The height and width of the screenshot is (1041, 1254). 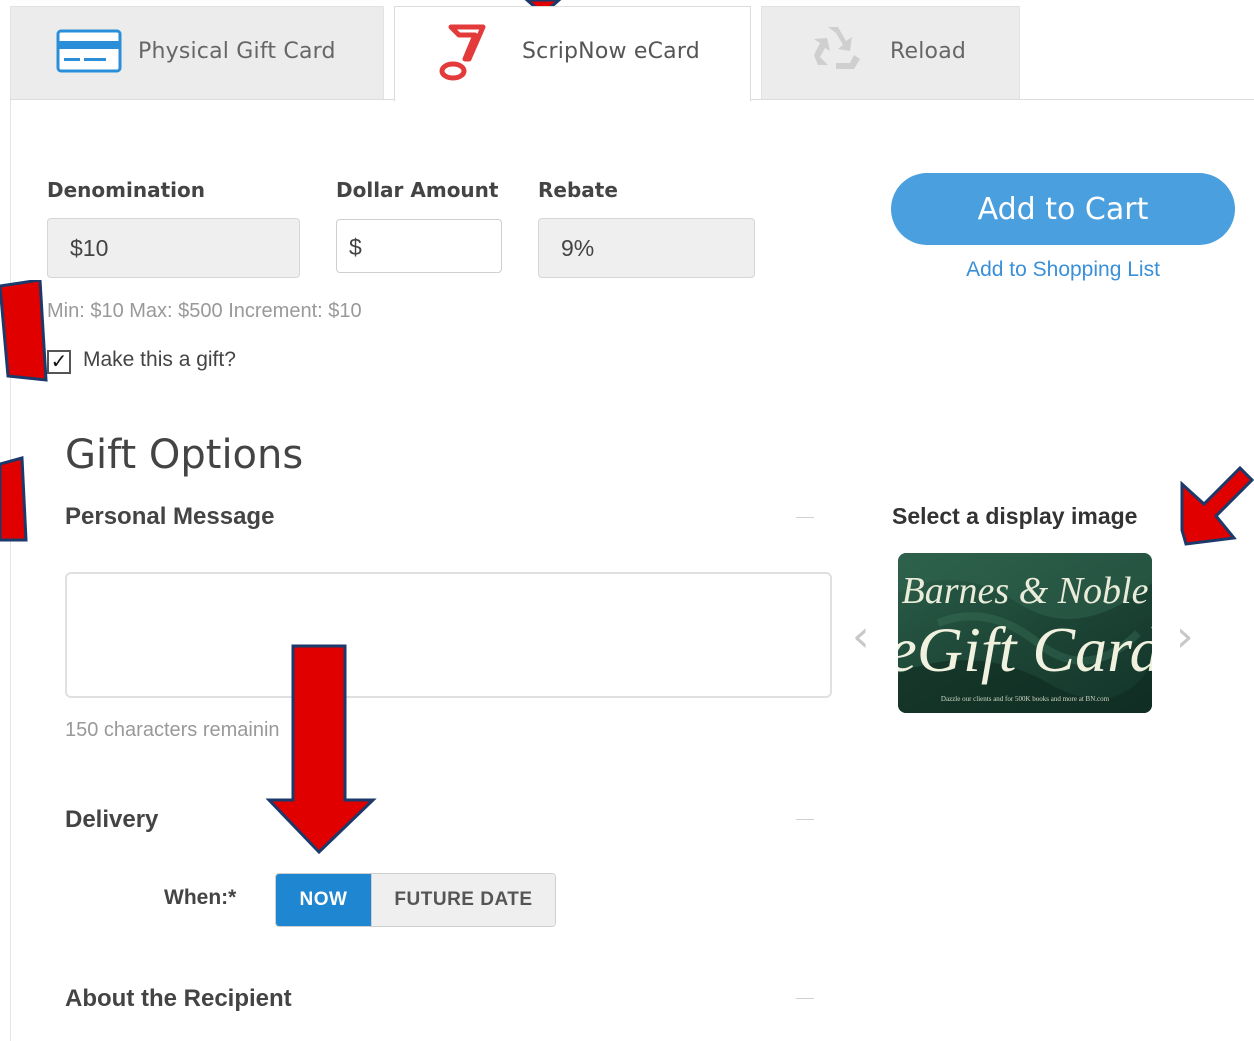 I want to click on card-title-line1: Barnes & Noble, so click(x=1025, y=591).